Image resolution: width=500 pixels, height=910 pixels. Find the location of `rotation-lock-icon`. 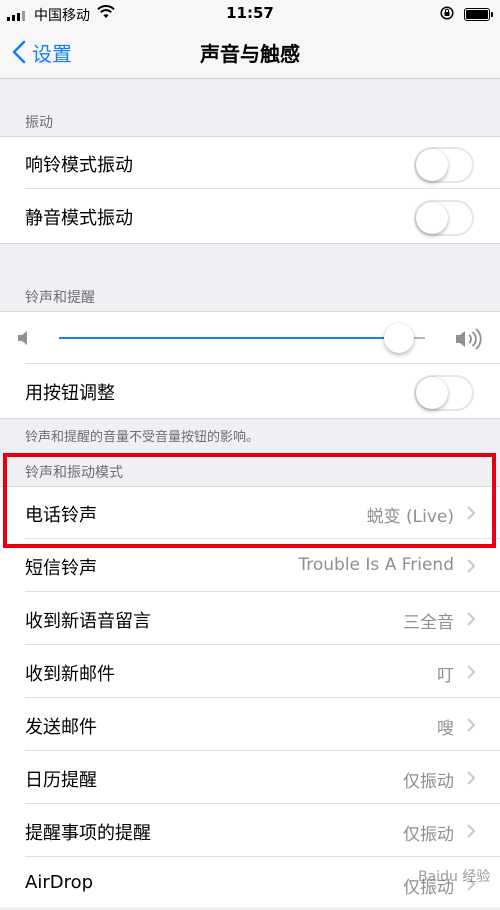

rotation-lock-icon is located at coordinates (447, 13).